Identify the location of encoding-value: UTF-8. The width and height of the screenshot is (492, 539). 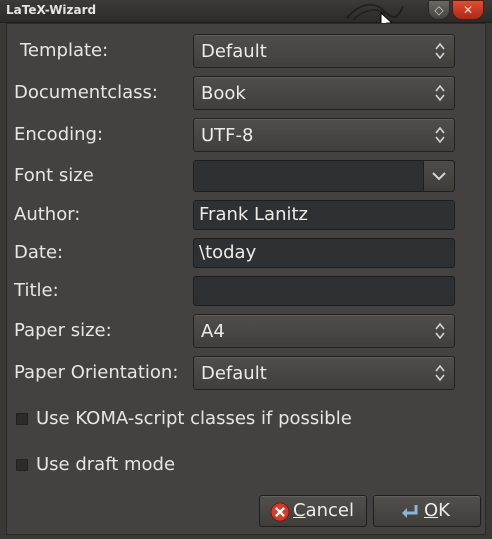
(227, 135).